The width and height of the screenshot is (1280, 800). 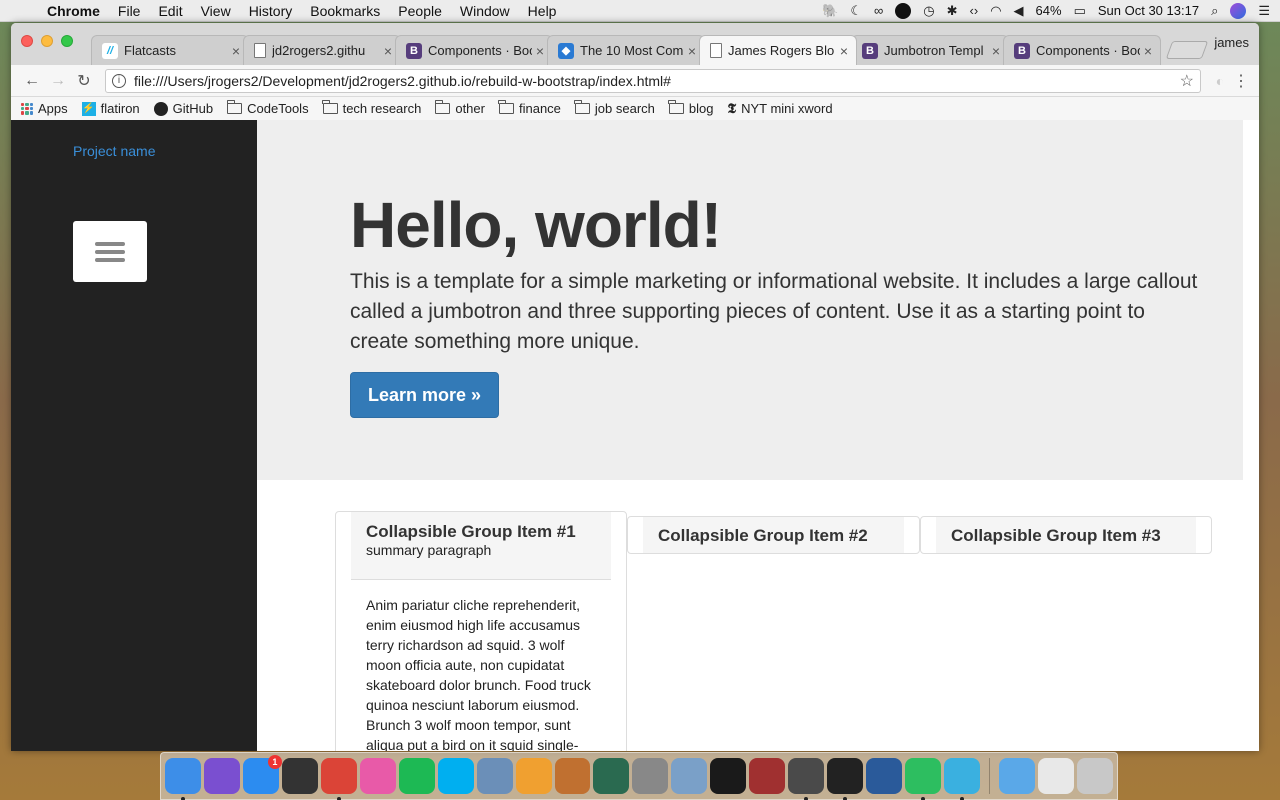 I want to click on menu-help: Help, so click(x=542, y=11).